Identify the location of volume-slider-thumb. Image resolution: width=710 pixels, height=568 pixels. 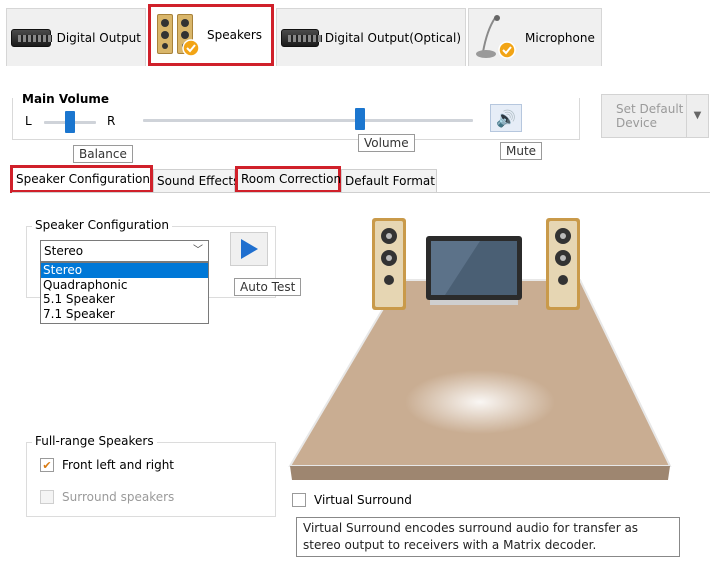
(360, 119).